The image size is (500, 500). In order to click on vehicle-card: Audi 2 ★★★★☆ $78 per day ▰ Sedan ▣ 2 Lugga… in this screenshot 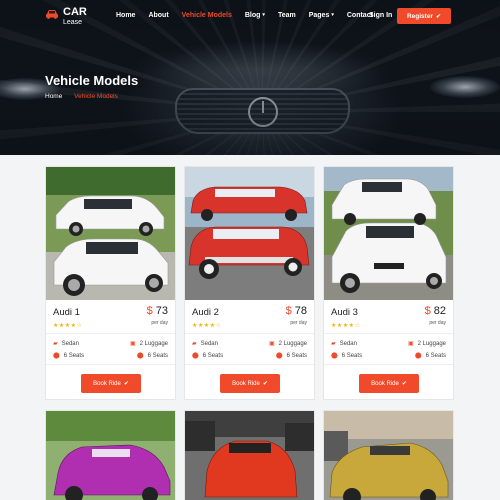, I will do `click(249, 283)`.